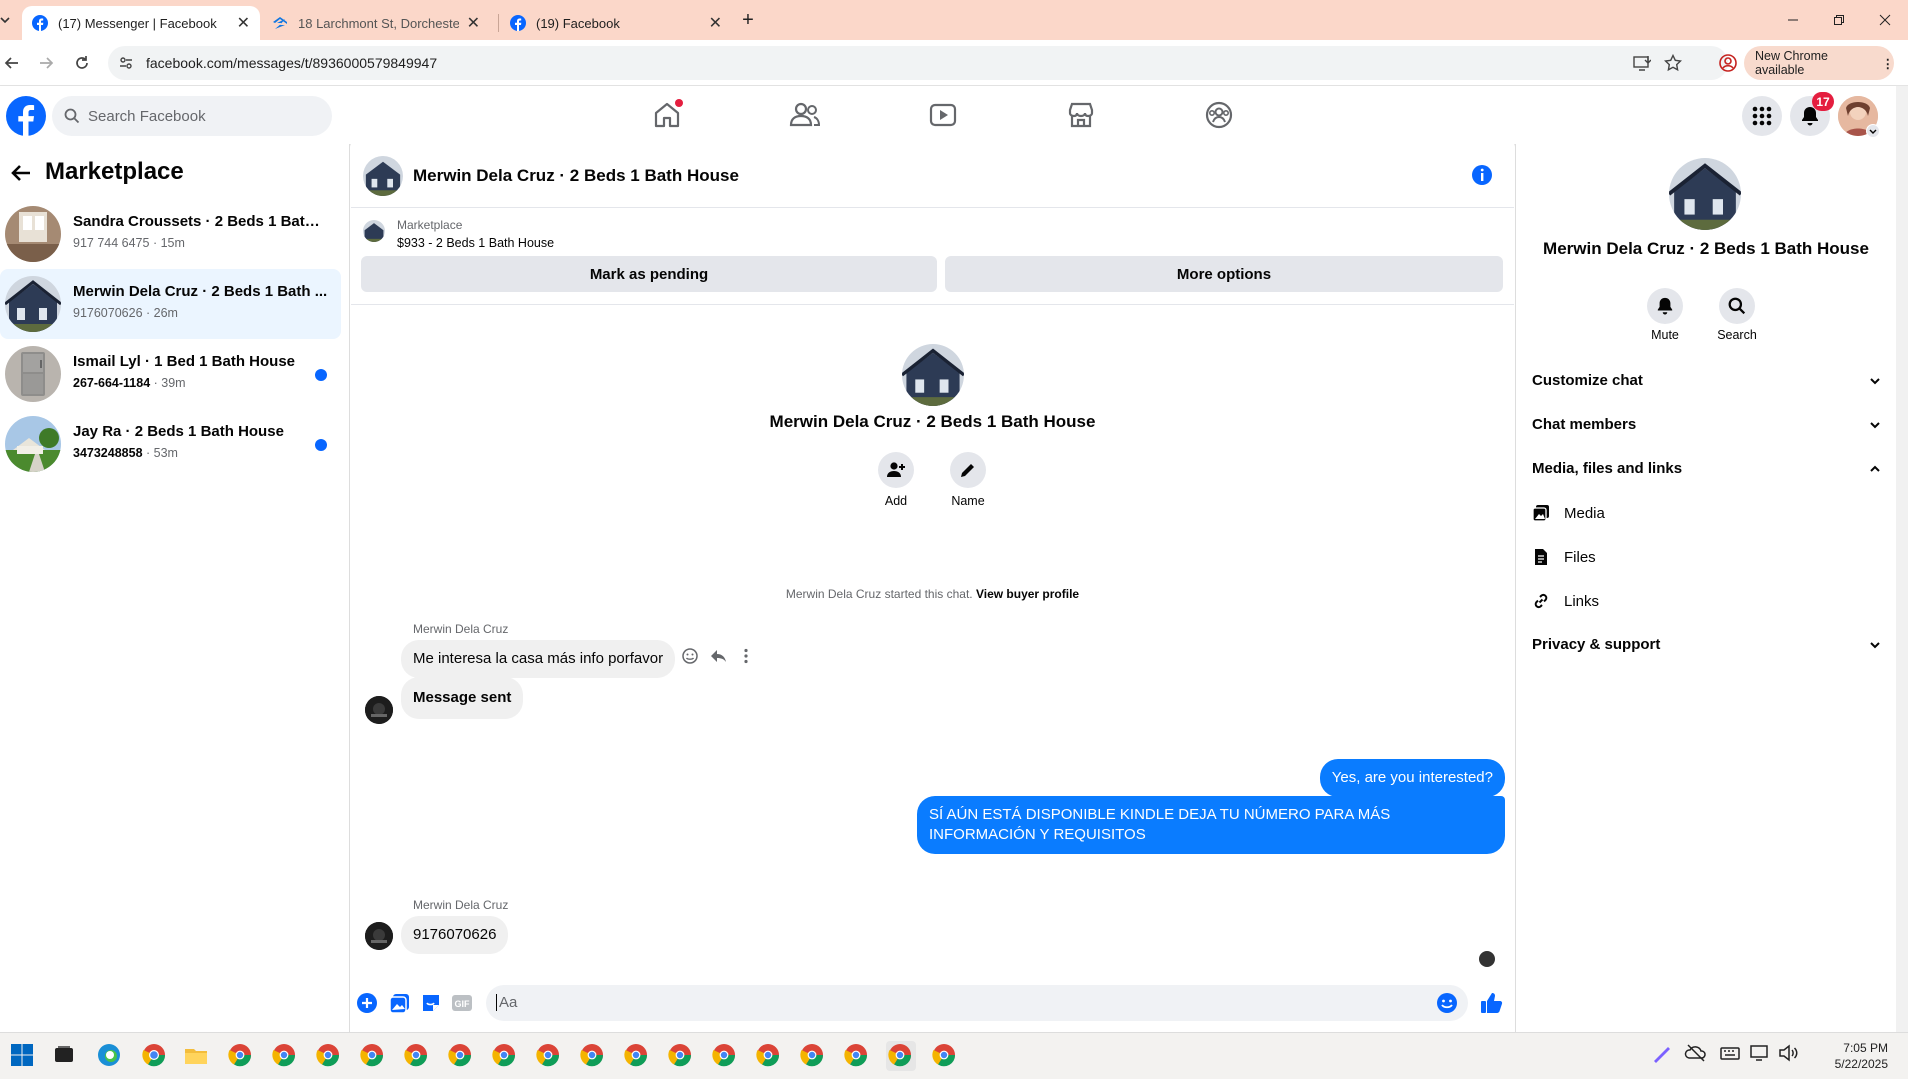 This screenshot has width=1908, height=1079. Describe the element at coordinates (65, 1056) in the screenshot. I see `task-view-icon` at that location.